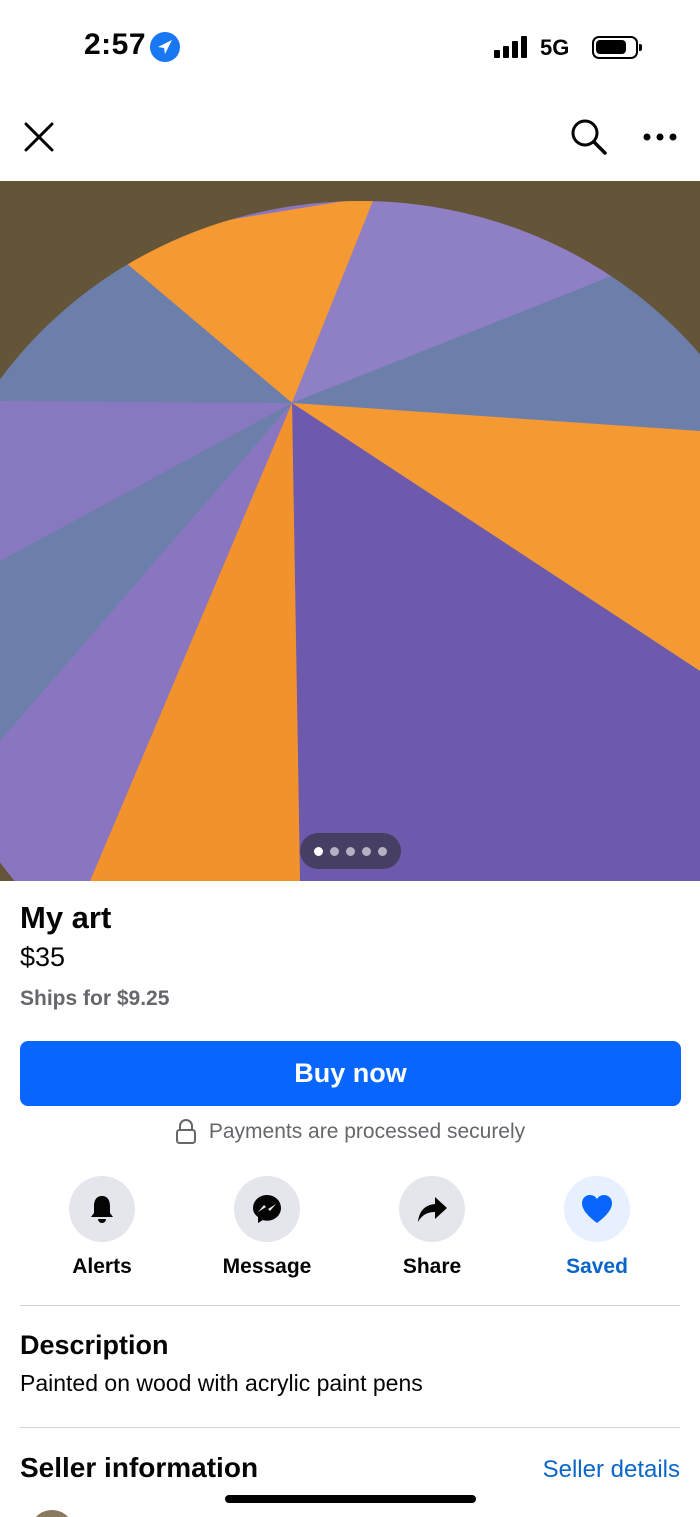 Image resolution: width=700 pixels, height=1517 pixels. What do you see at coordinates (115, 44) in the screenshot?
I see `status-time: 2:57` at bounding box center [115, 44].